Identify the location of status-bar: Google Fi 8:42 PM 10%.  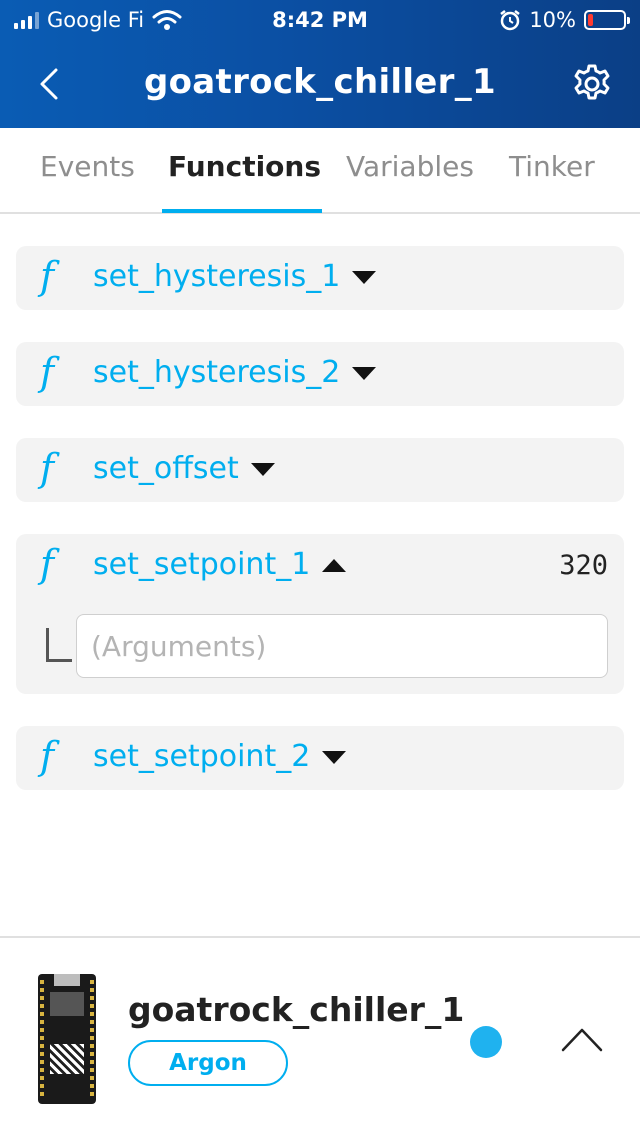
(320, 20).